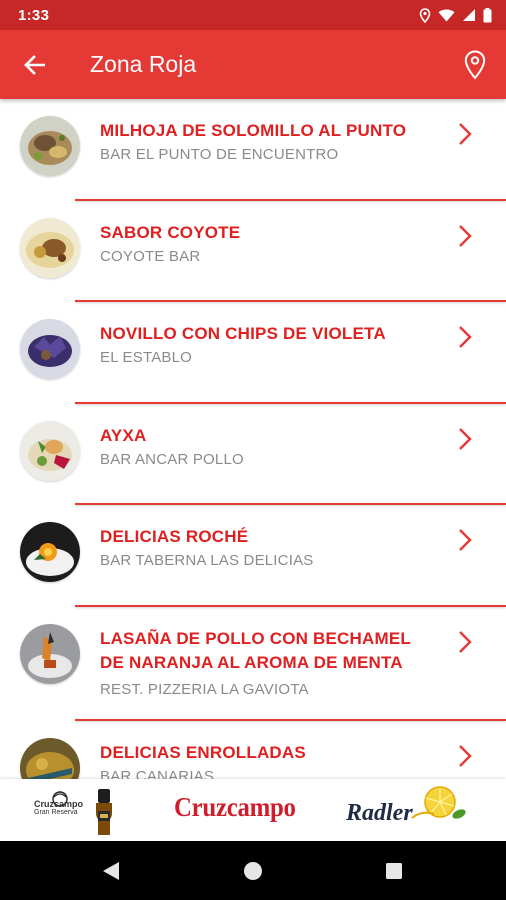  I want to click on app-bar: Zona Roja, so click(253, 64).